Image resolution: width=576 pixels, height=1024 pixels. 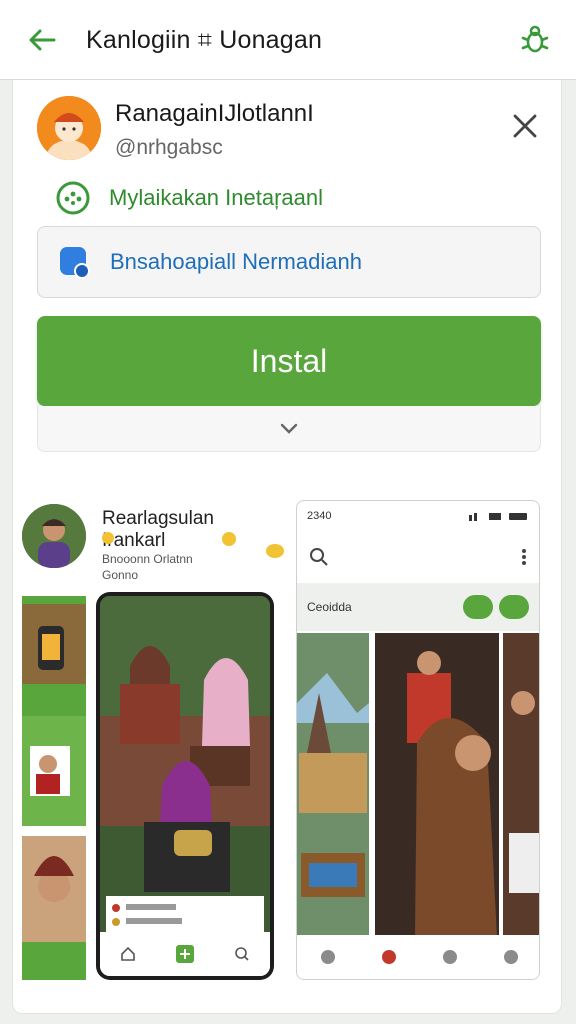 I want to click on bug-icon, so click(x=535, y=40).